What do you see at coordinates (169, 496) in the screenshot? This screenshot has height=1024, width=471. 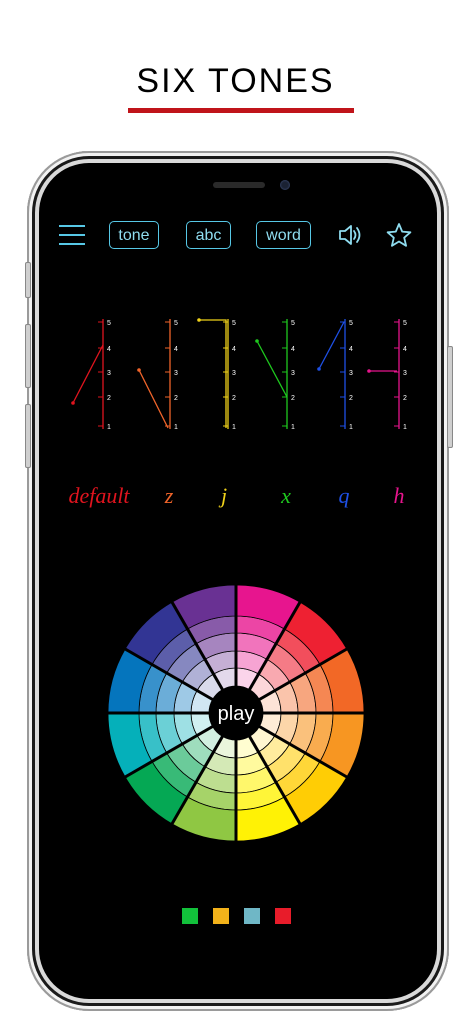 I see `tone-label-z: z` at bounding box center [169, 496].